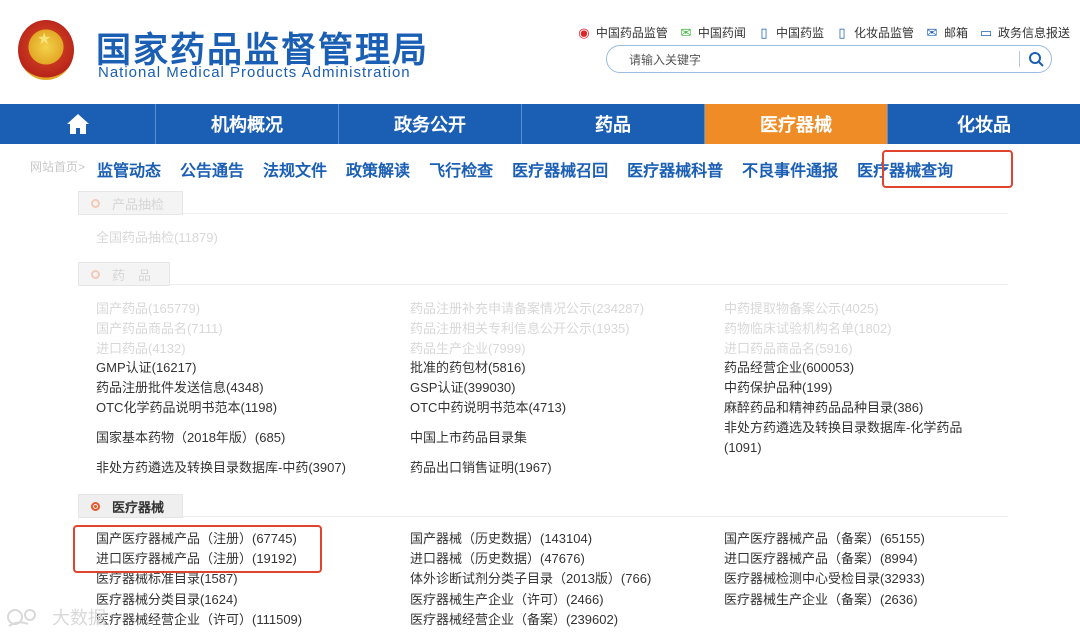  I want to click on top-link-info-report: ▭ 政务信息报送, so click(1024, 32).